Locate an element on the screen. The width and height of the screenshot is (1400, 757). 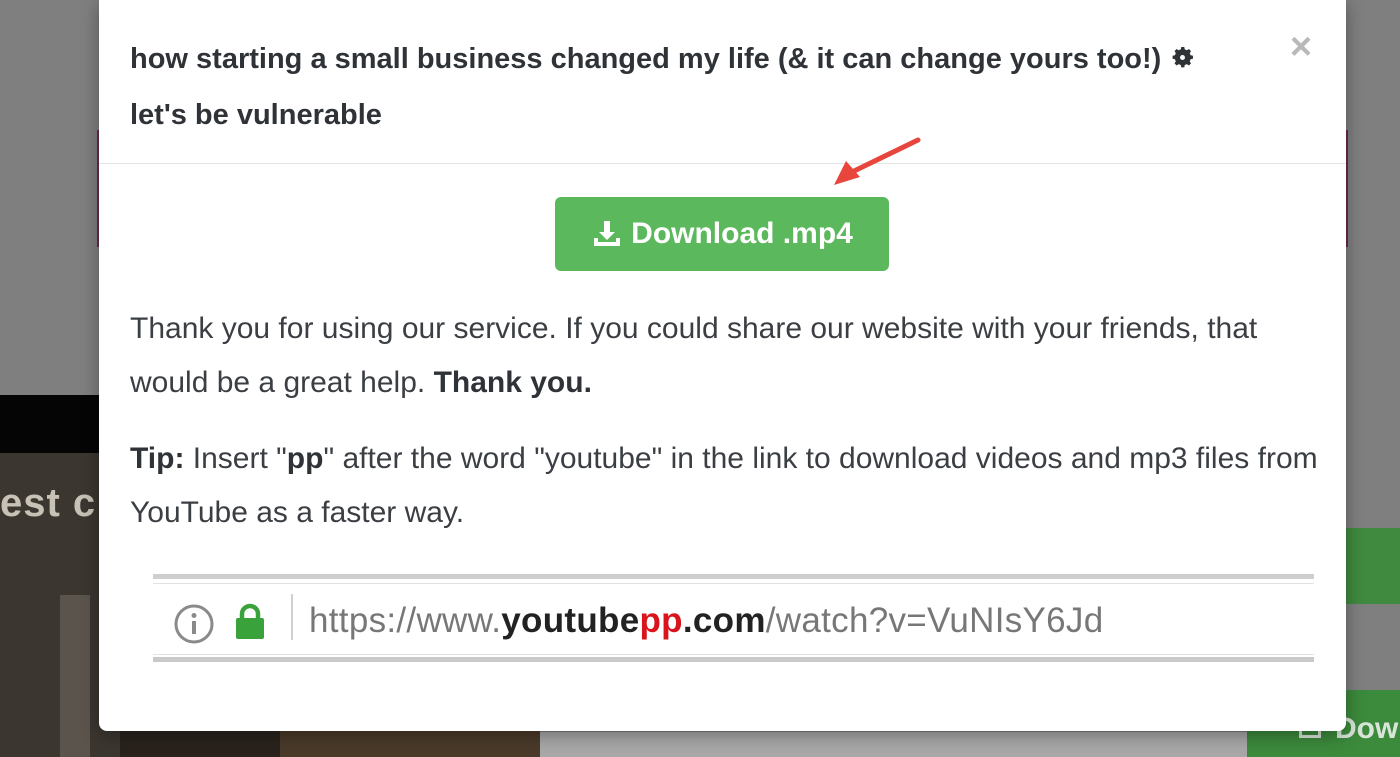
video-caption: est c is located at coordinates (48, 503).